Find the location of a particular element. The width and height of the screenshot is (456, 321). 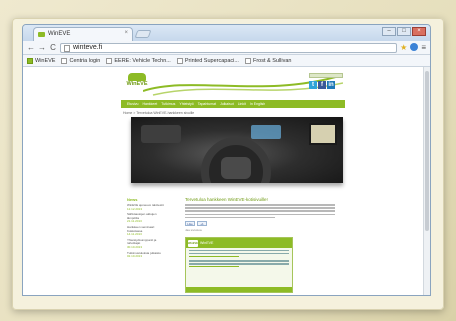

bookmark-item: WinEVE is located at coordinates (41, 60).